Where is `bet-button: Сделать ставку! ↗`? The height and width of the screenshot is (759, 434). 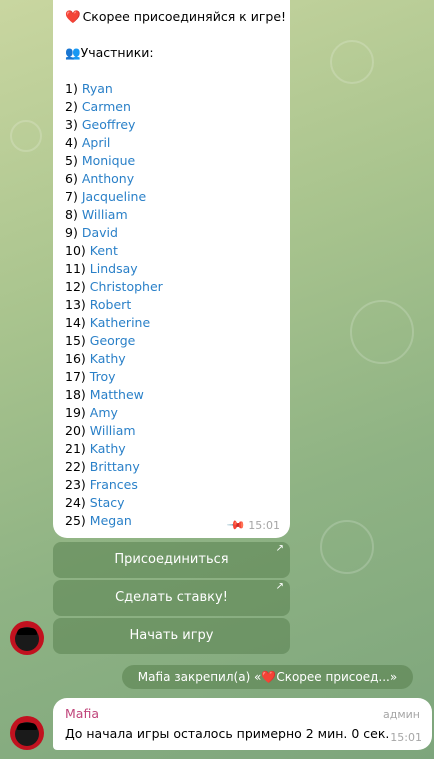 bet-button: Сделать ставку! ↗ is located at coordinates (171, 598).